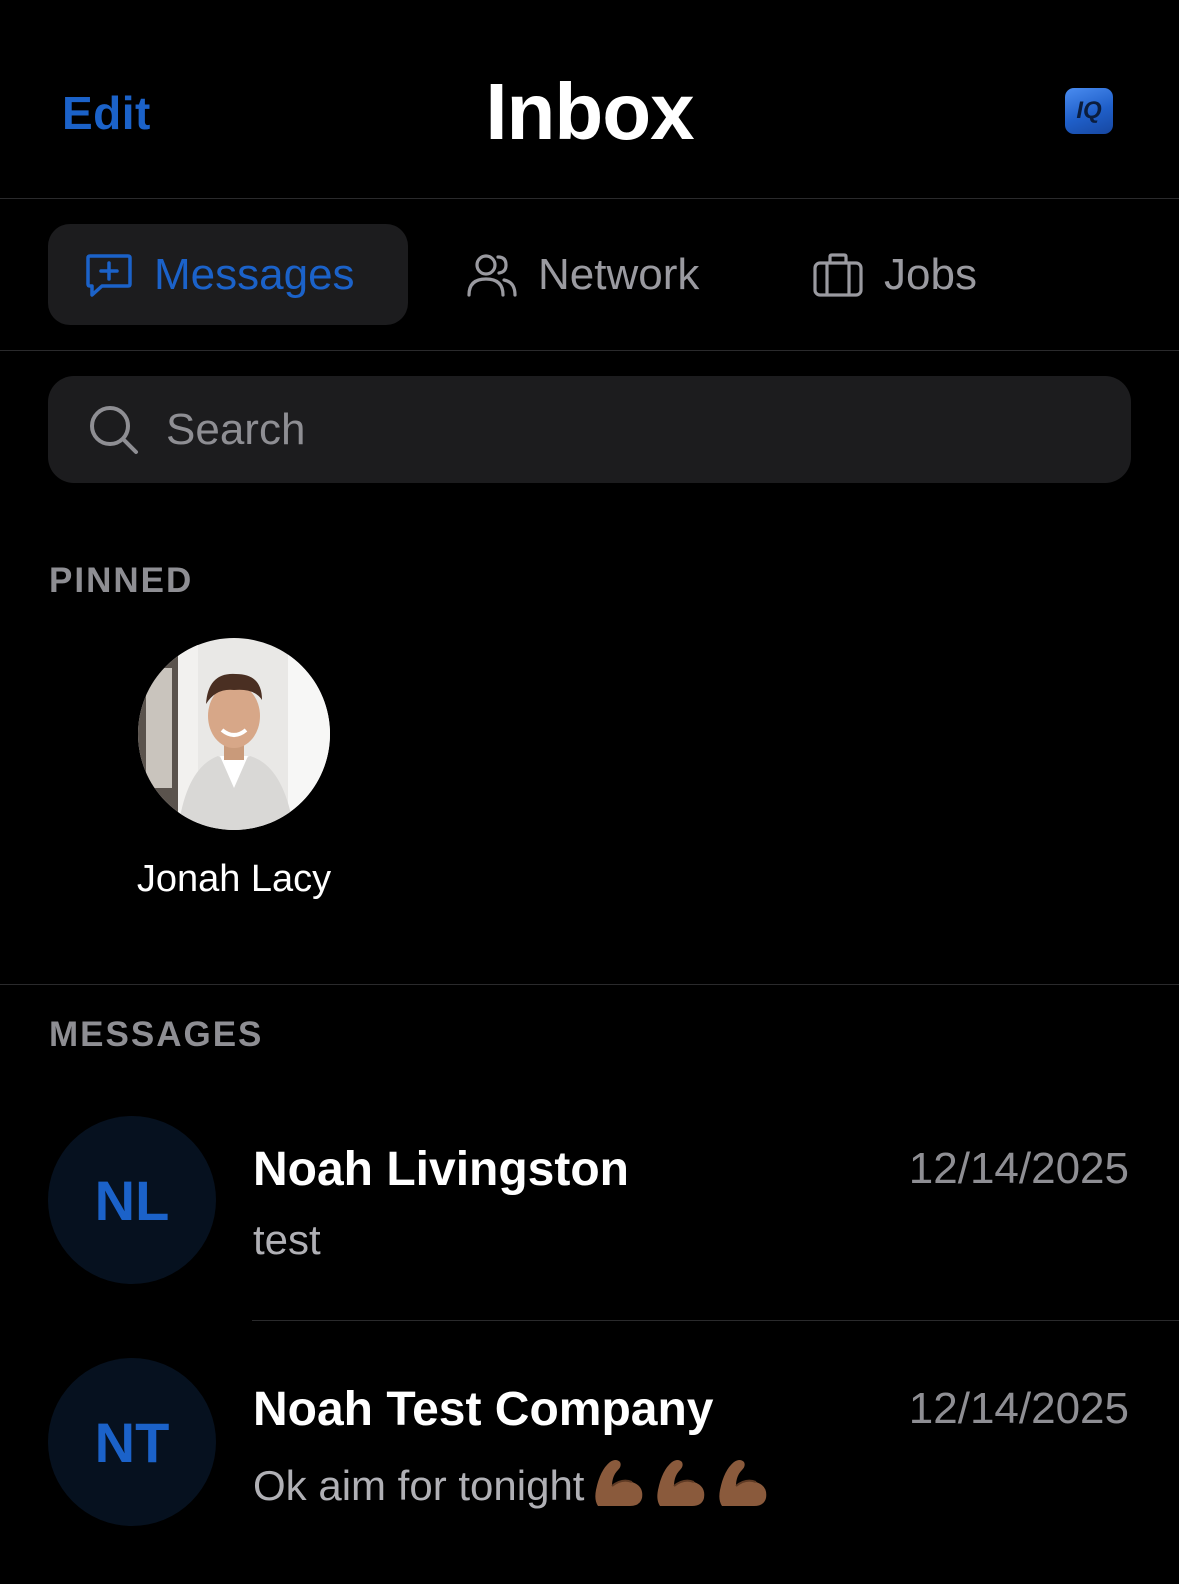 This screenshot has width=1179, height=1584. Describe the element at coordinates (287, 1239) in the screenshot. I see `conversation-preview: test` at that location.